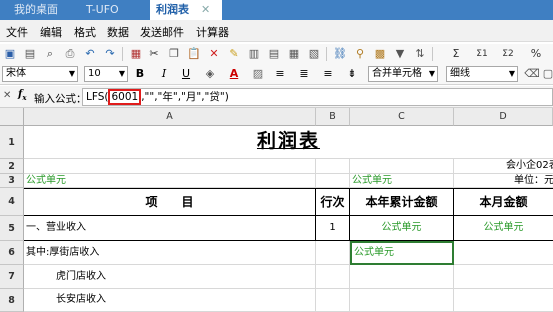  What do you see at coordinates (12, 181) in the screenshot?
I see `row-header-3: 3` at bounding box center [12, 181].